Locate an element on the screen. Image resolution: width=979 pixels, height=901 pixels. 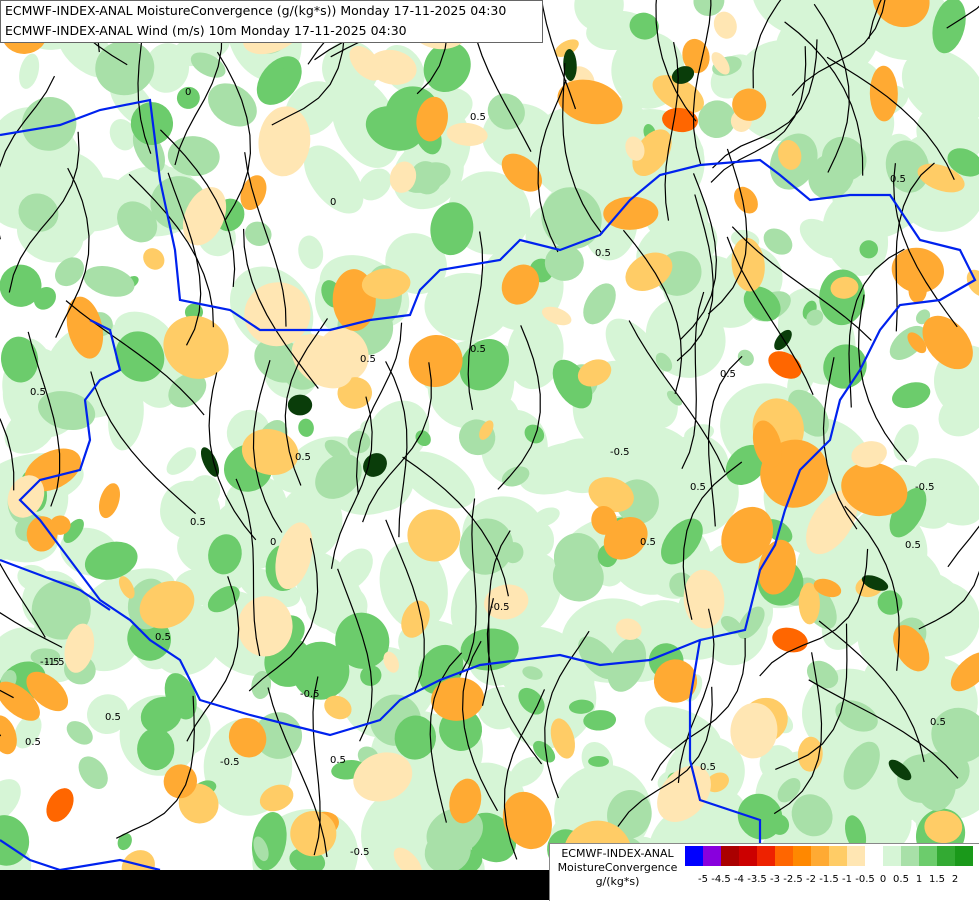
legend-tick-label: -4 is located at coordinates (739, 879).